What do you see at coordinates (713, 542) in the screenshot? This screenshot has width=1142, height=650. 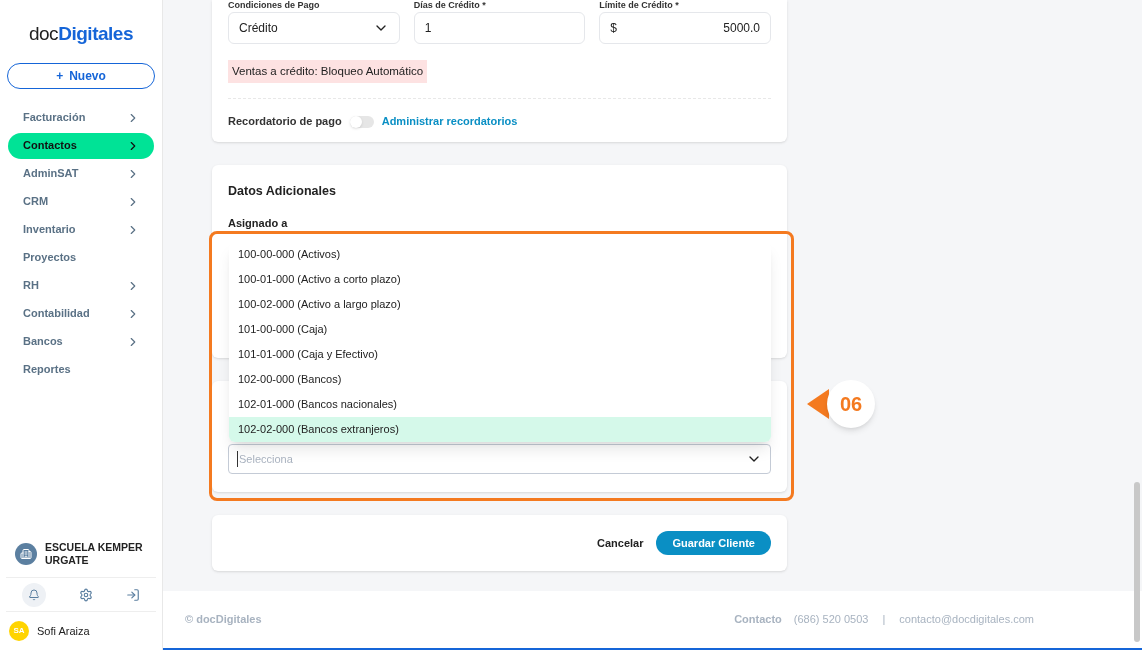 I see `save-client-button: Guardar Cliente` at bounding box center [713, 542].